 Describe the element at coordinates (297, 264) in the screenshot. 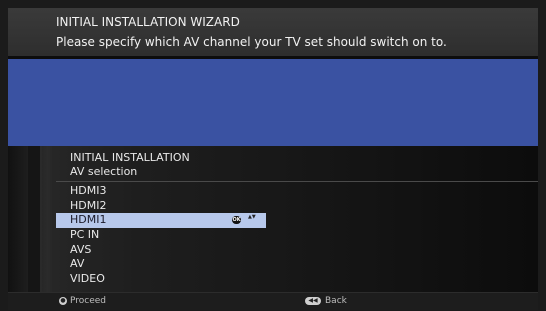

I see `av-option-av: AV` at that location.